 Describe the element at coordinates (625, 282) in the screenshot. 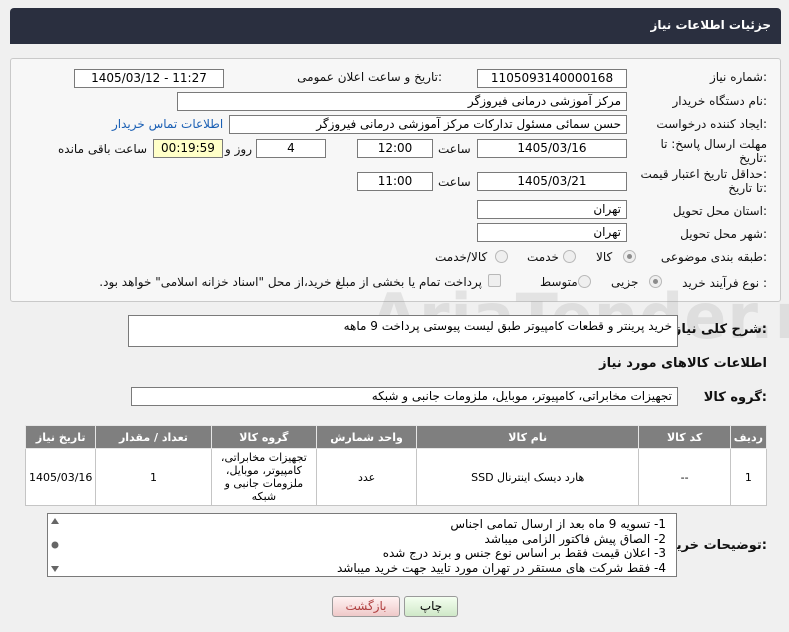

I see `process-option-minor: جزیی` at that location.